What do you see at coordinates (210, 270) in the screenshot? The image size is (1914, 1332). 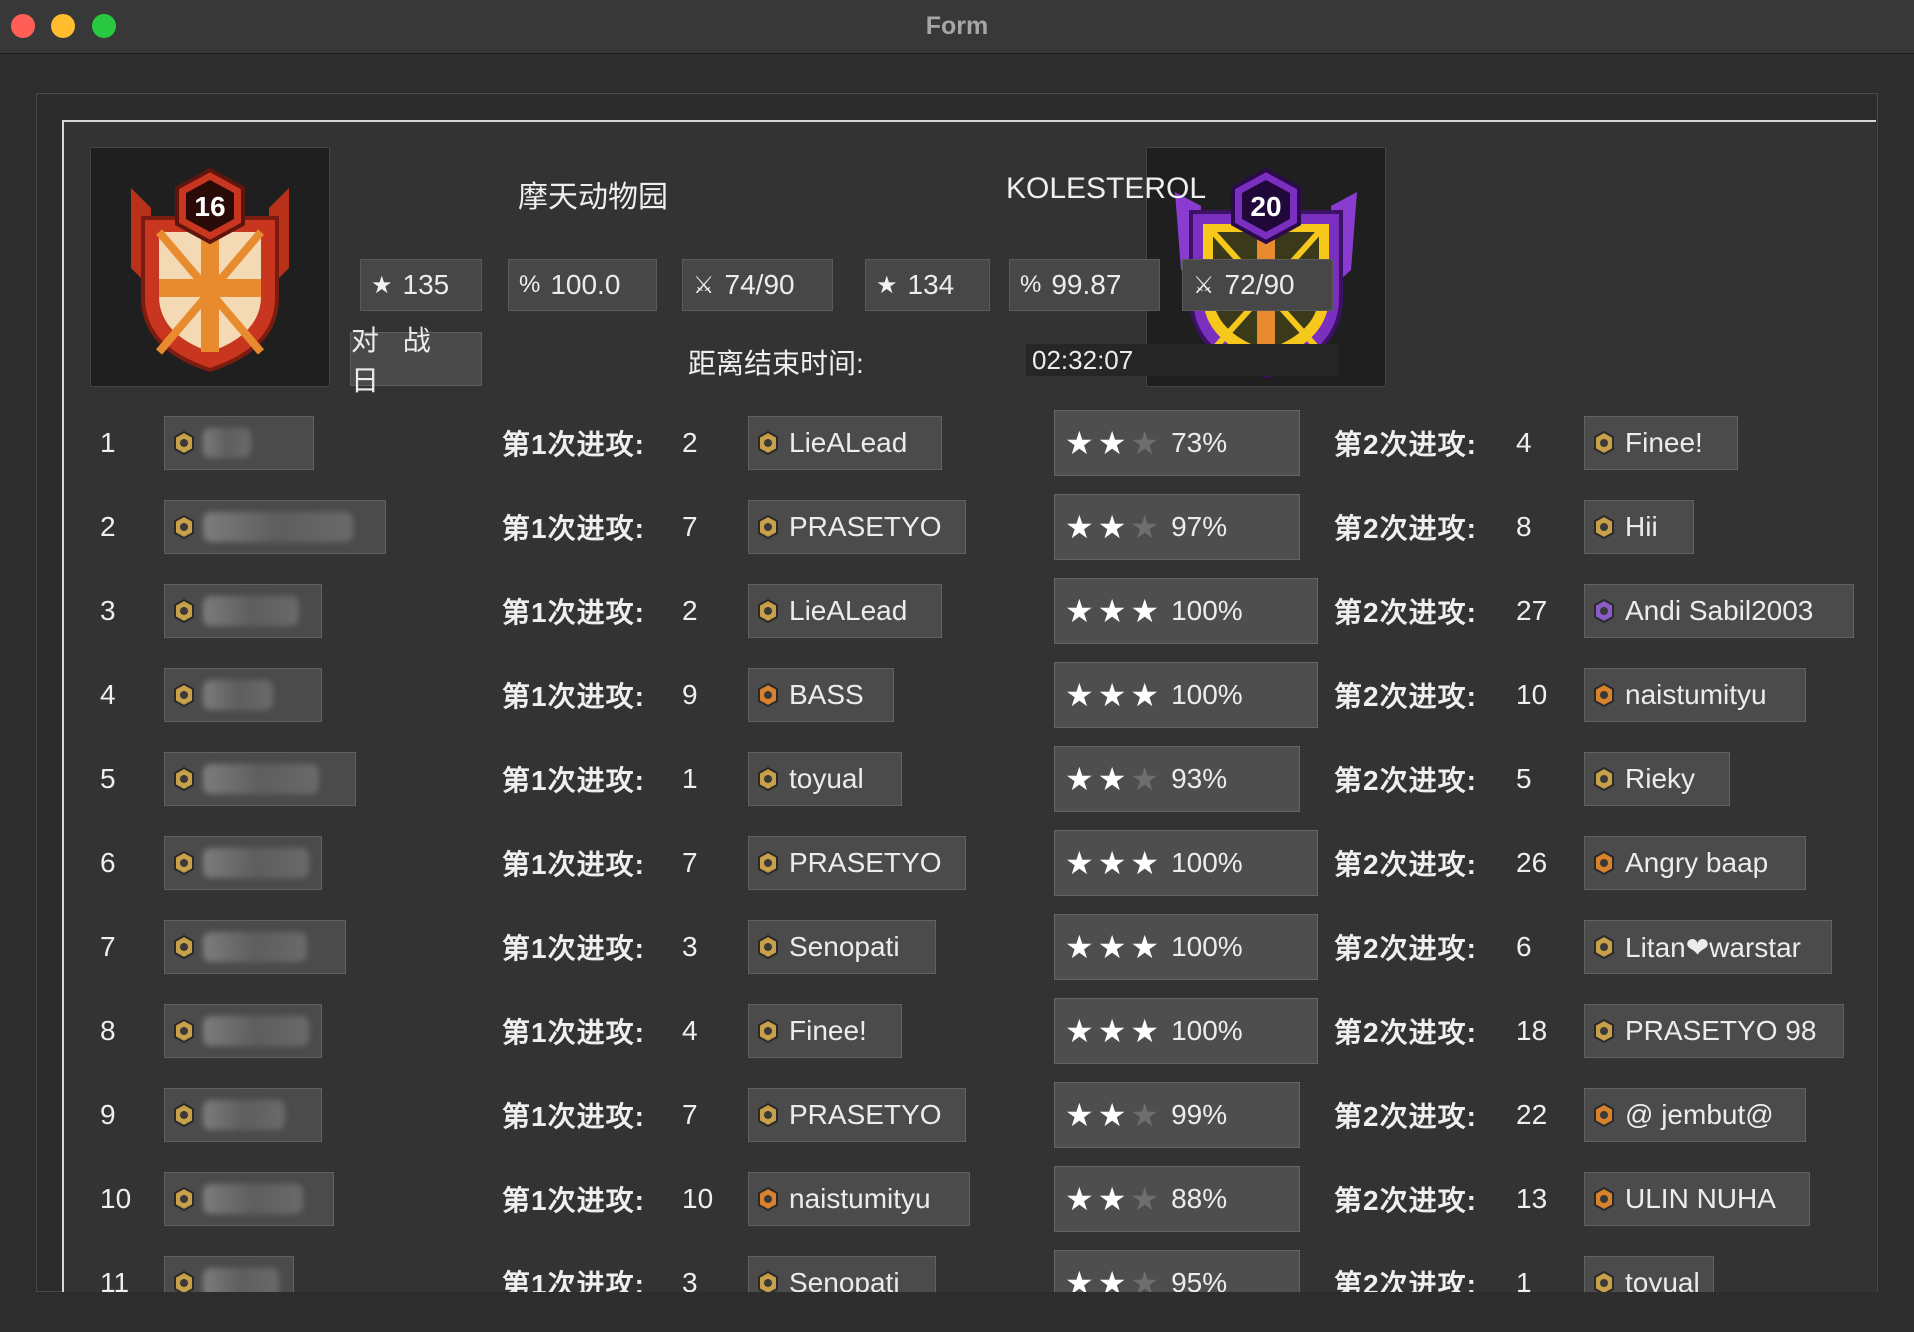 I see `left-clan-badge-icon: 16` at bounding box center [210, 270].